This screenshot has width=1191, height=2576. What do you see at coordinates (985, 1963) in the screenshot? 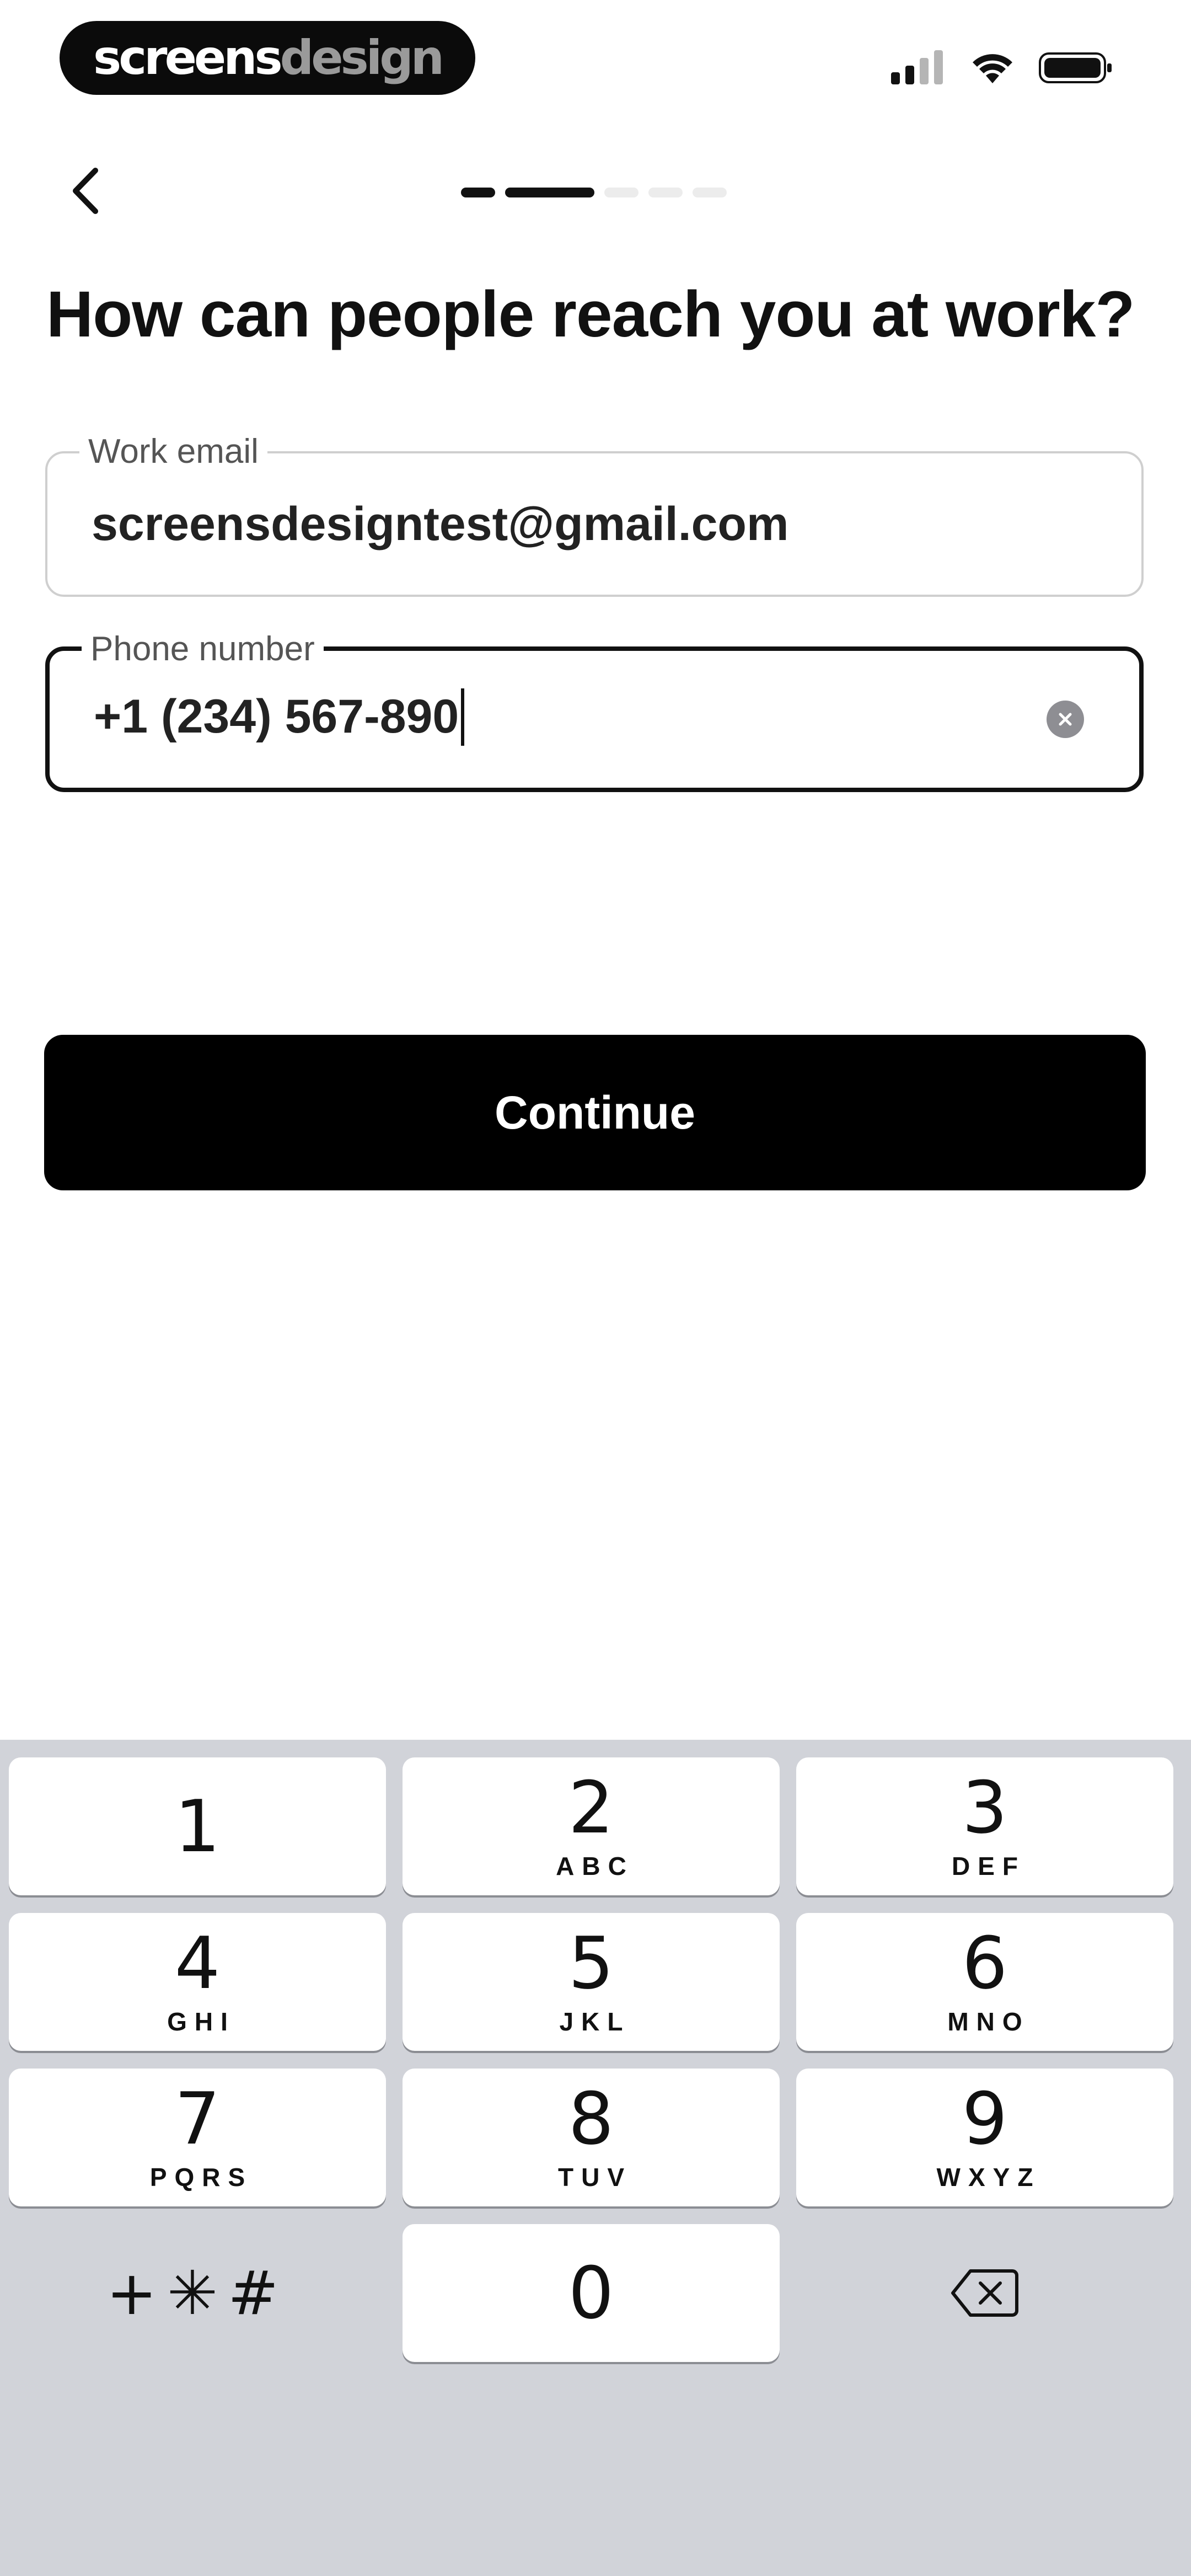
I see `key-6-number: 6` at bounding box center [985, 1963].